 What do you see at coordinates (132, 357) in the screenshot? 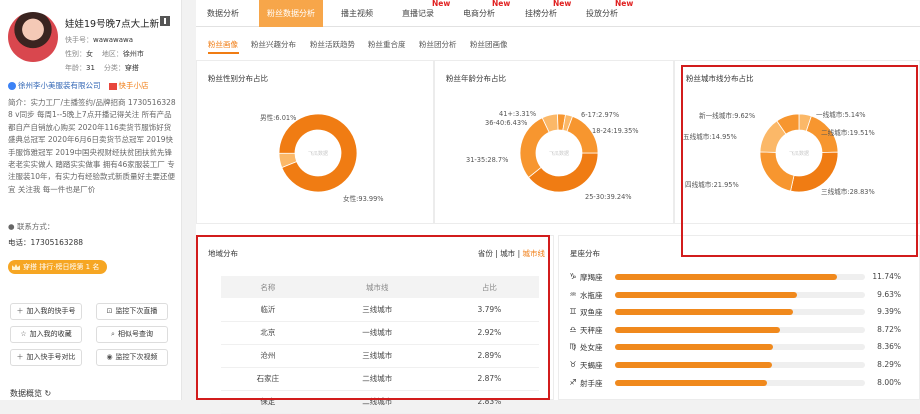
I see `monitor-next-video-button: ◉ 监控下次视频` at bounding box center [132, 357].